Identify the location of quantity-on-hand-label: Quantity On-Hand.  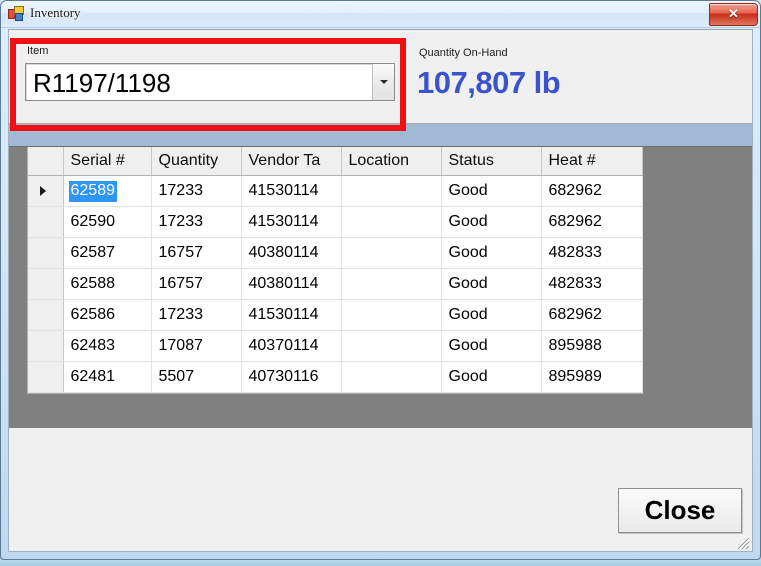
(463, 53).